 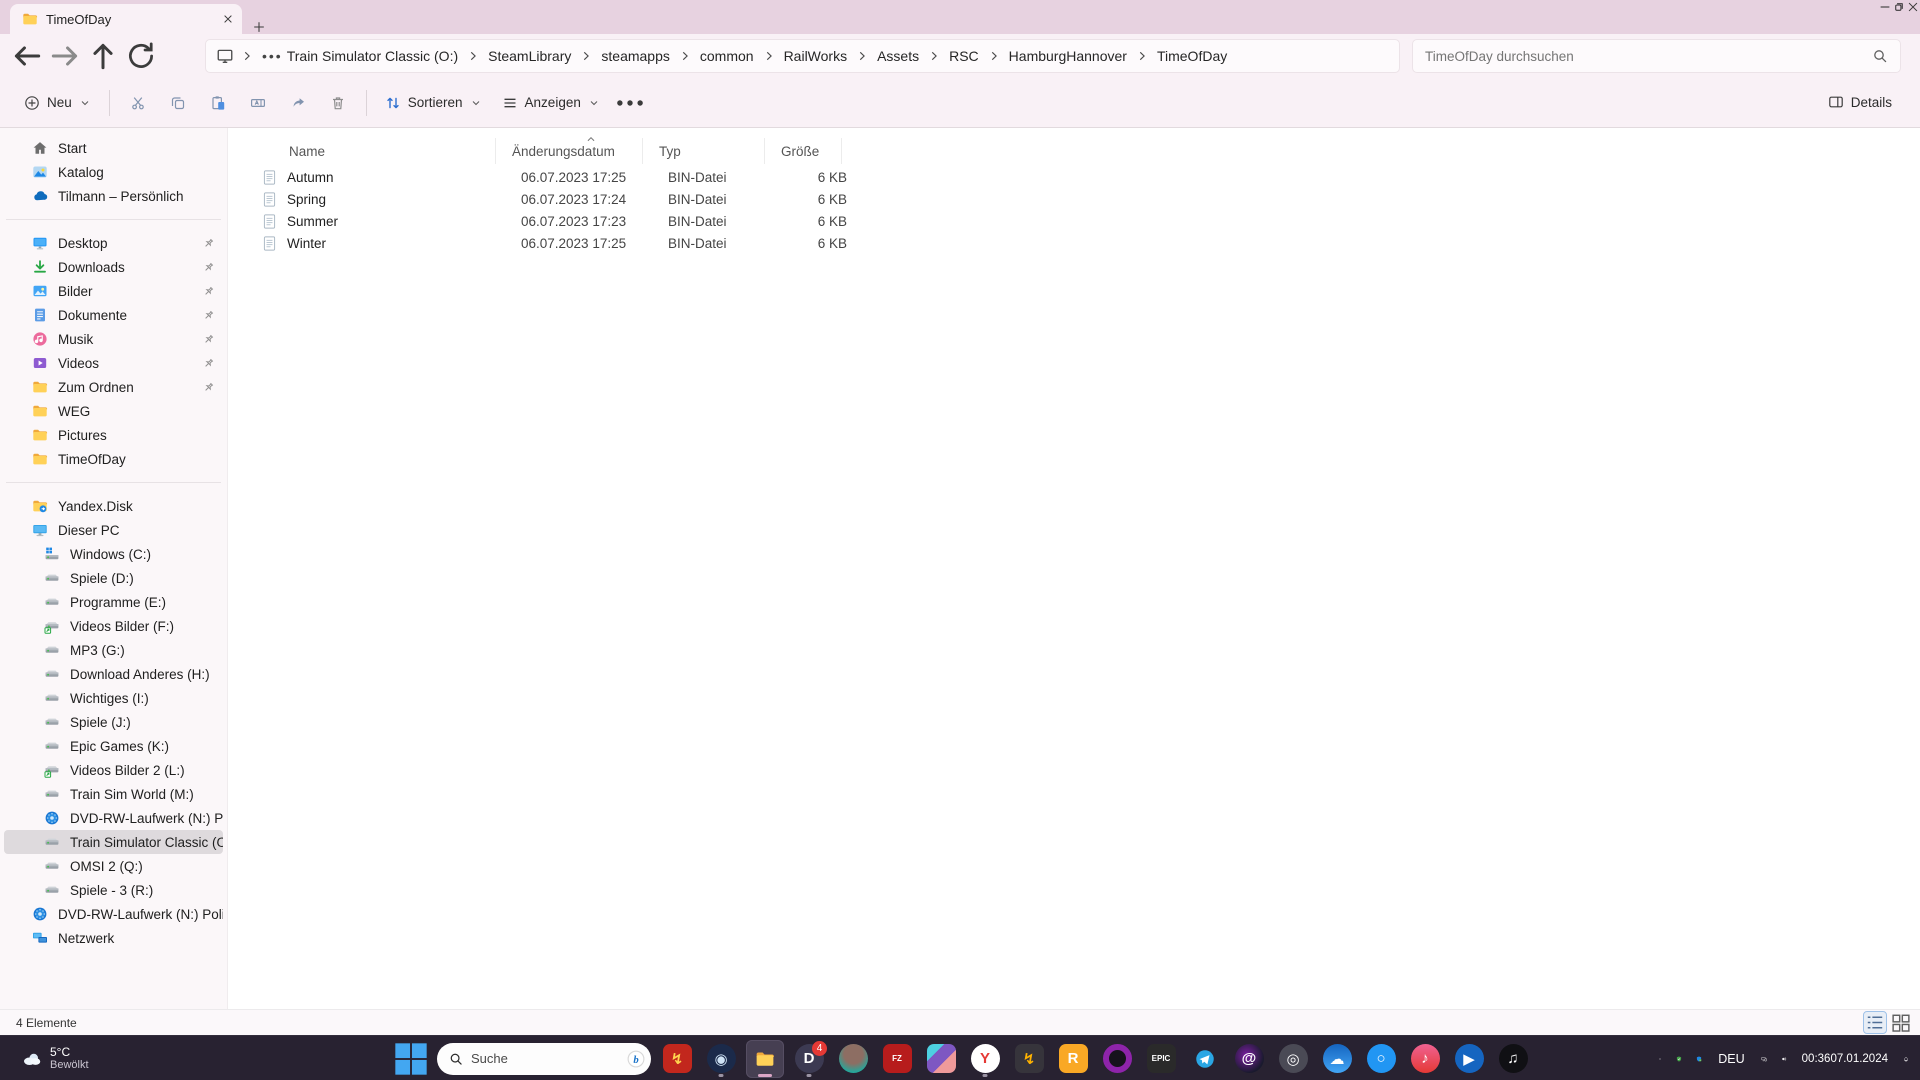 I want to click on sidebar-item-weg: WEG, so click(x=113, y=411).